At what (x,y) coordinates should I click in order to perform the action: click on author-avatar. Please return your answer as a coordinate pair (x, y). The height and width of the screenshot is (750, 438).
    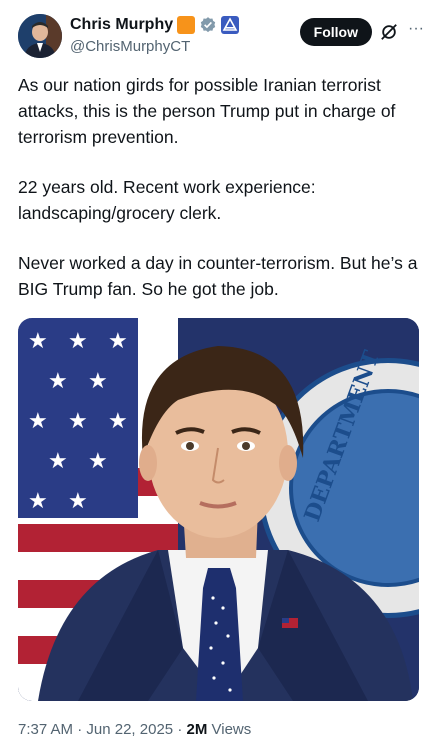
    Looking at the image, I should click on (40, 36).